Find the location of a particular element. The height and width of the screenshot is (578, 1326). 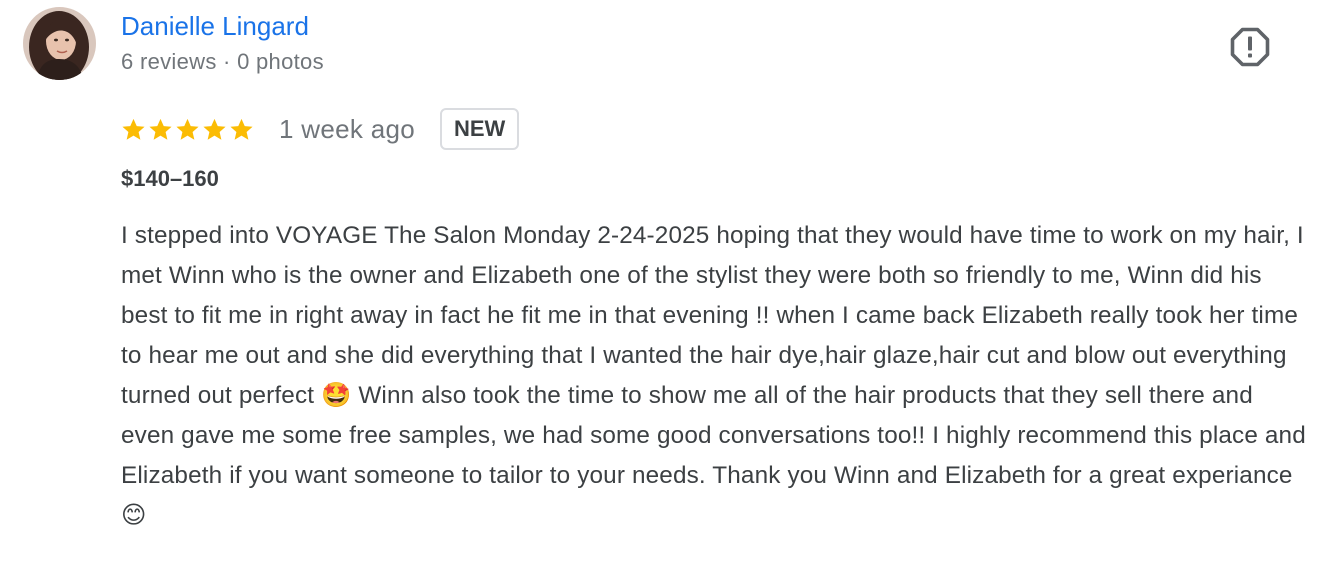

avatar-photo-icon is located at coordinates (59, 43).